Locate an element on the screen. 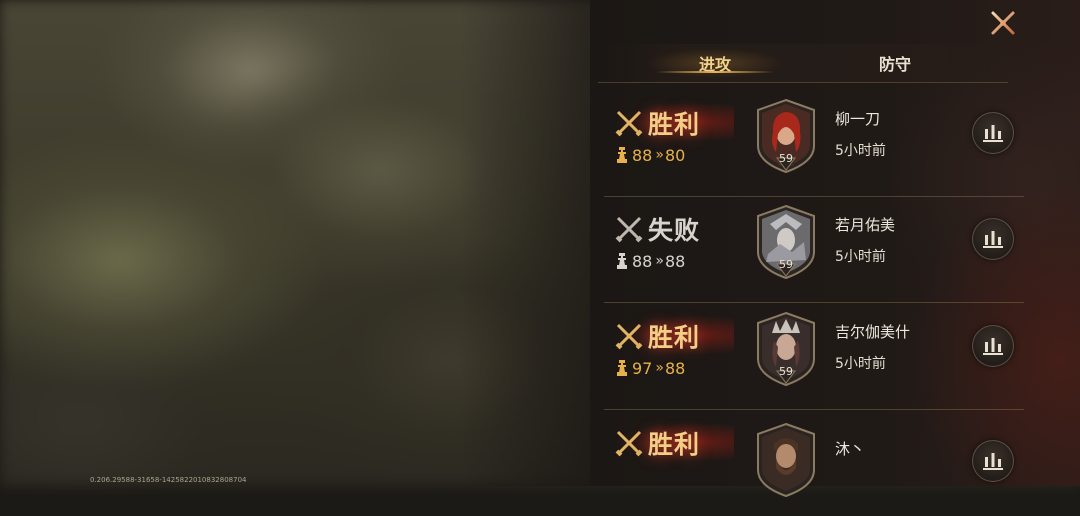  tab-defense: 防守 is located at coordinates (895, 63).